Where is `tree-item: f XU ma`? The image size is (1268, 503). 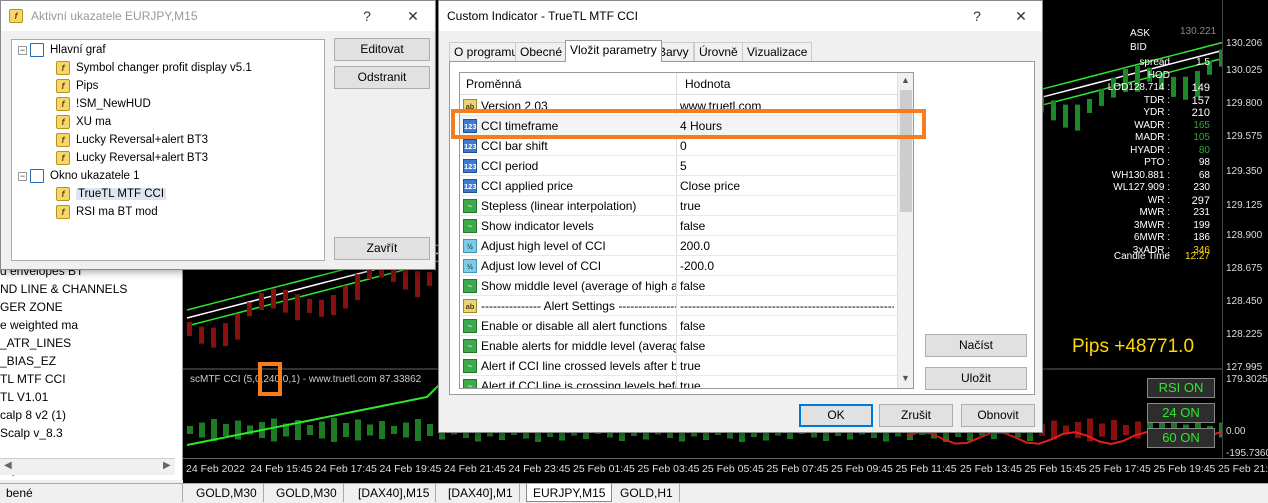 tree-item: f XU ma is located at coordinates (83, 122).